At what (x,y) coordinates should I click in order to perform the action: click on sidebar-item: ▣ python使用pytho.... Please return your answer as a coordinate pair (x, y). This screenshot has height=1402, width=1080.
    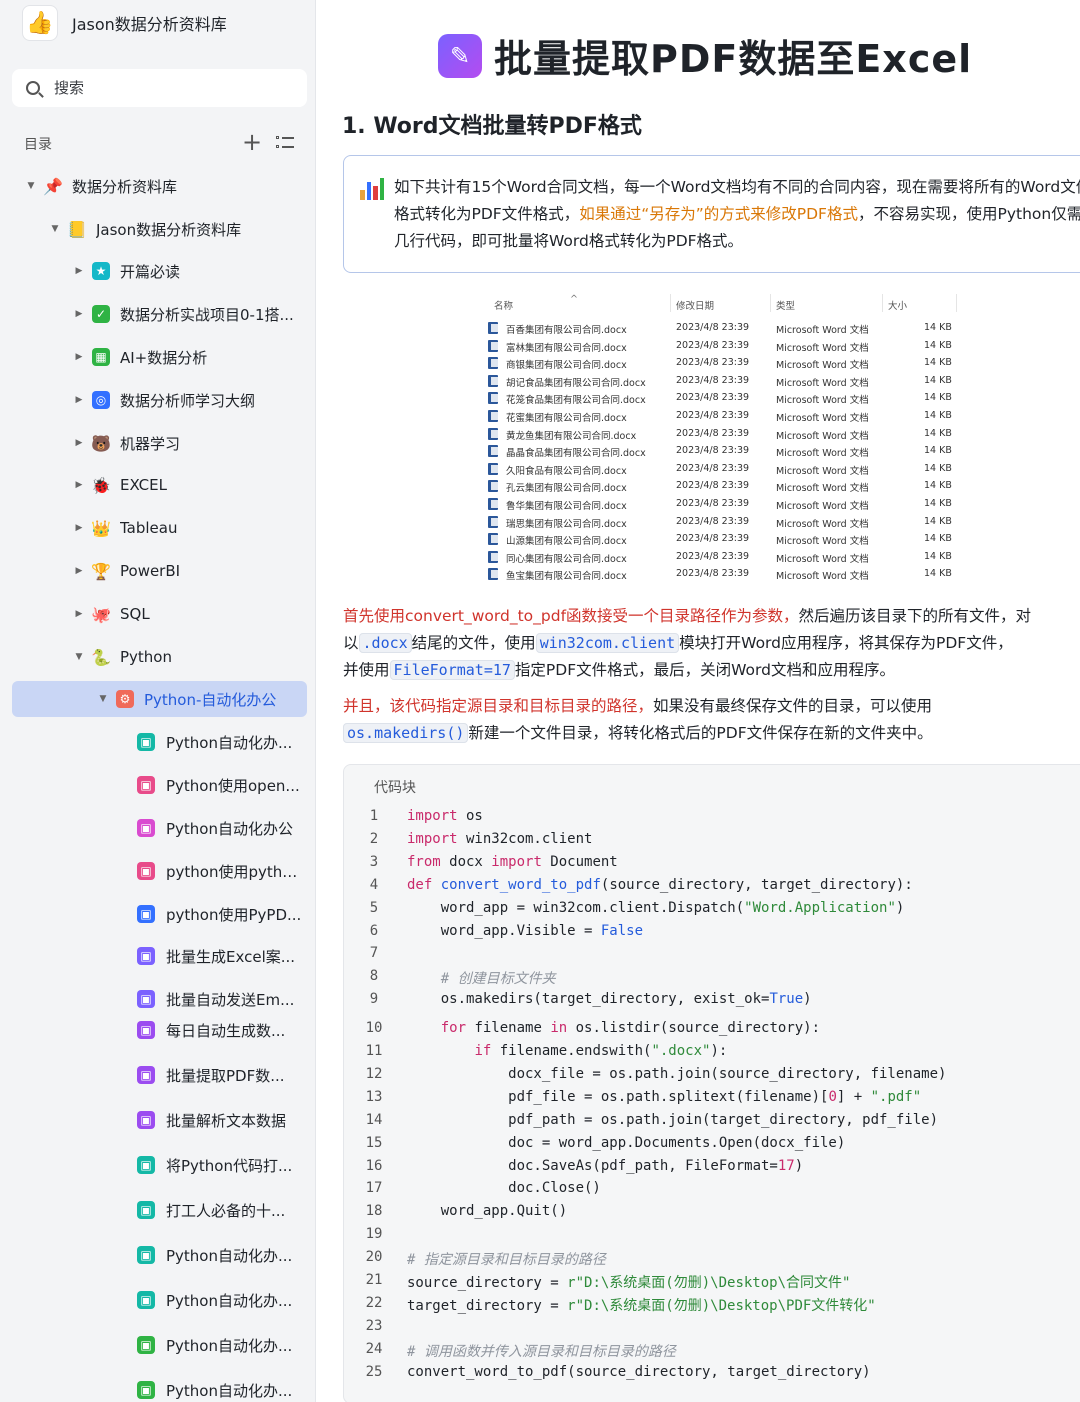
    Looking at the image, I should click on (159, 871).